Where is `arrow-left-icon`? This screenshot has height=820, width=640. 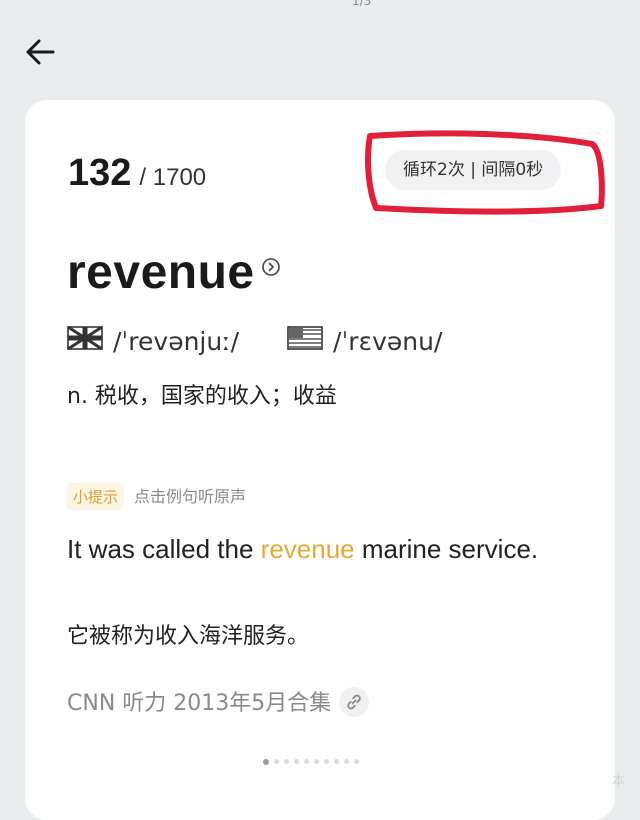
arrow-left-icon is located at coordinates (40, 52).